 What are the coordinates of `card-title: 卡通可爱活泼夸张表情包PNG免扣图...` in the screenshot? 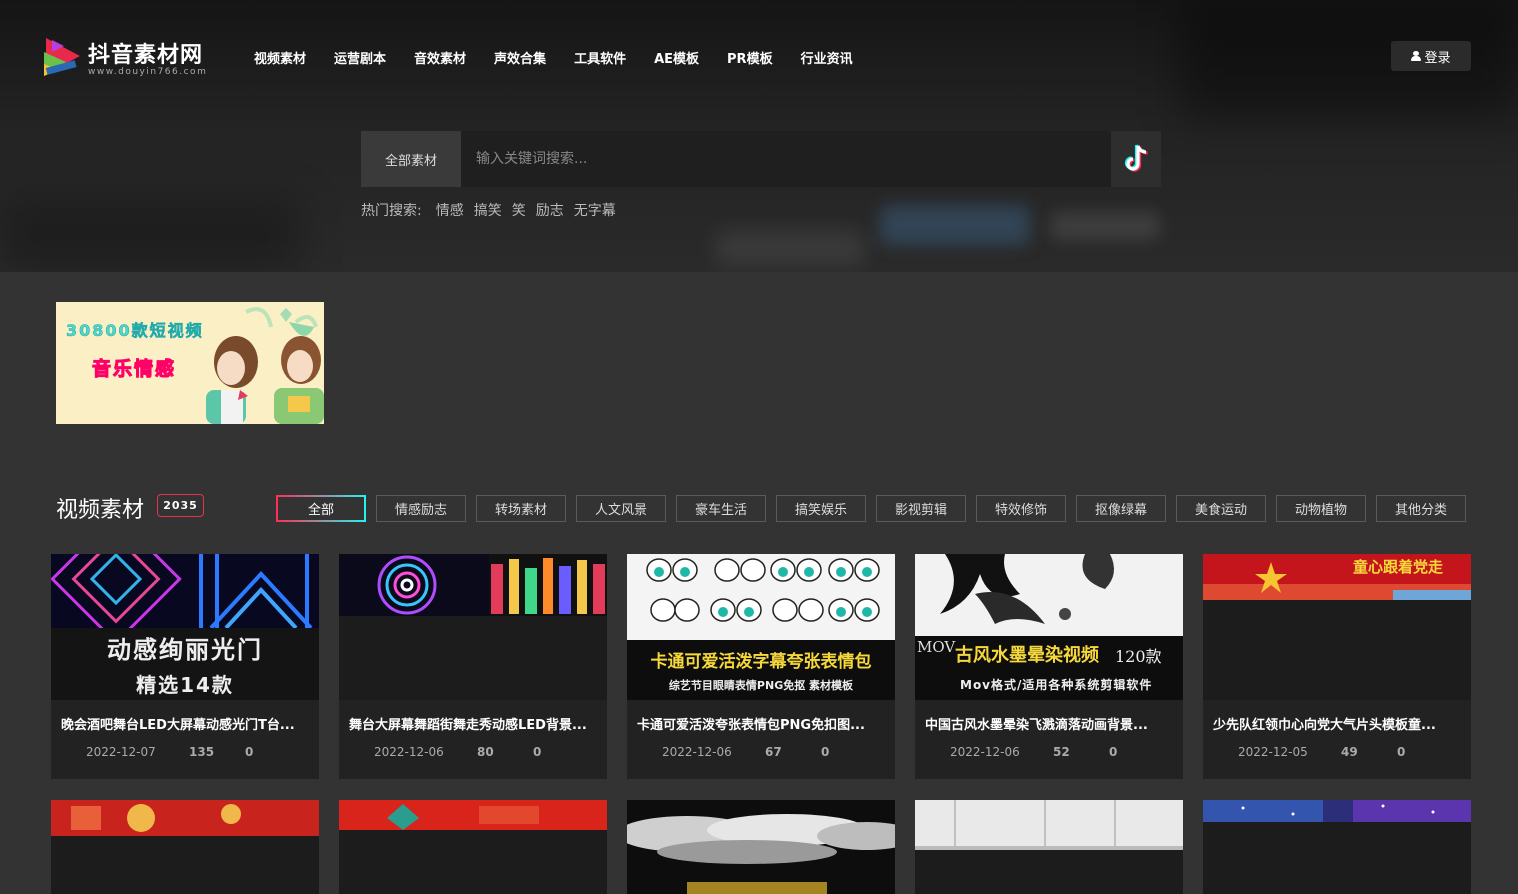 It's located at (762, 723).